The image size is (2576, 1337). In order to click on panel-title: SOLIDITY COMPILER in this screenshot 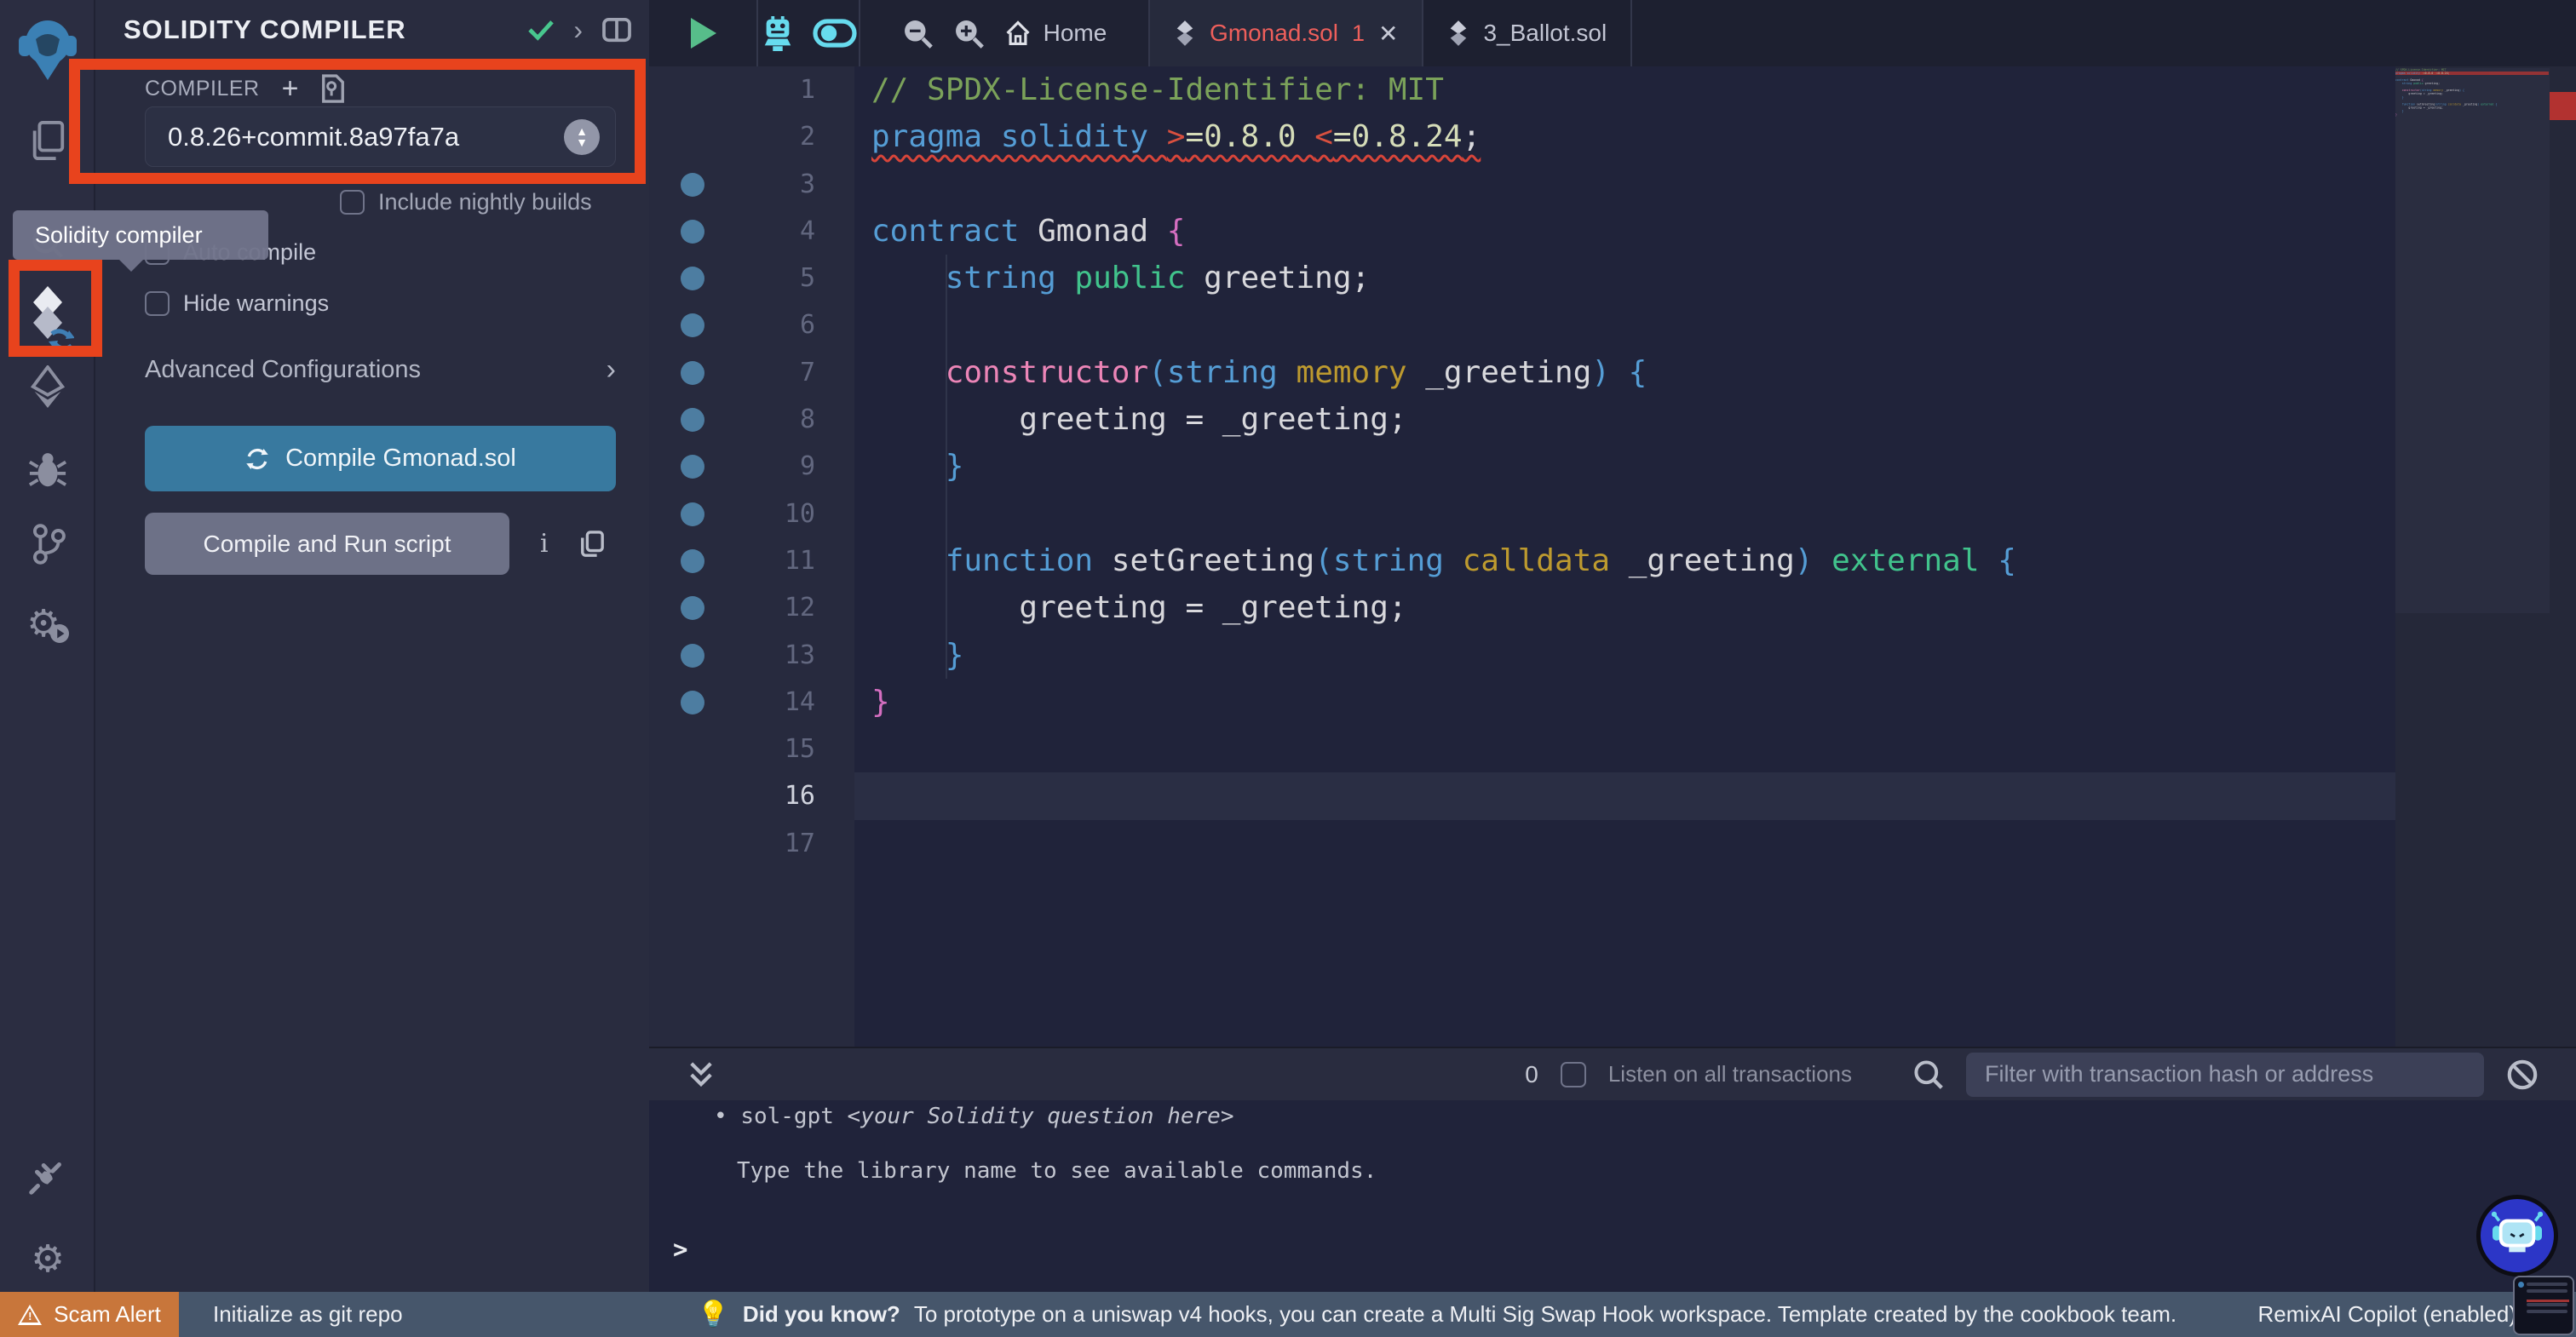, I will do `click(265, 29)`.